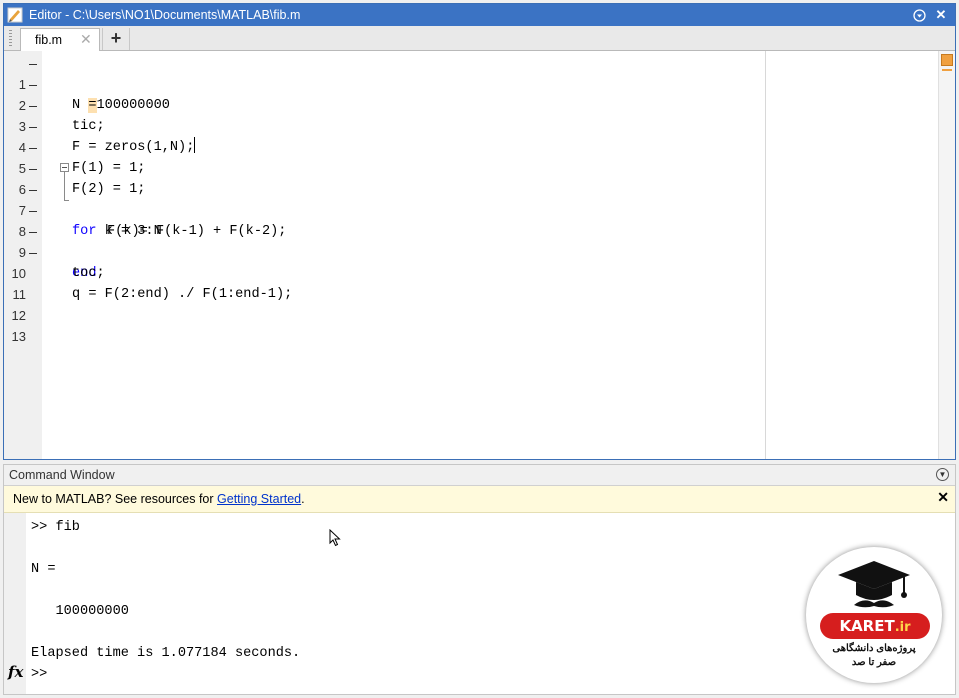 The width and height of the screenshot is (959, 698). Describe the element at coordinates (475, 282) in the screenshot. I see `code-line-11: 11` at that location.